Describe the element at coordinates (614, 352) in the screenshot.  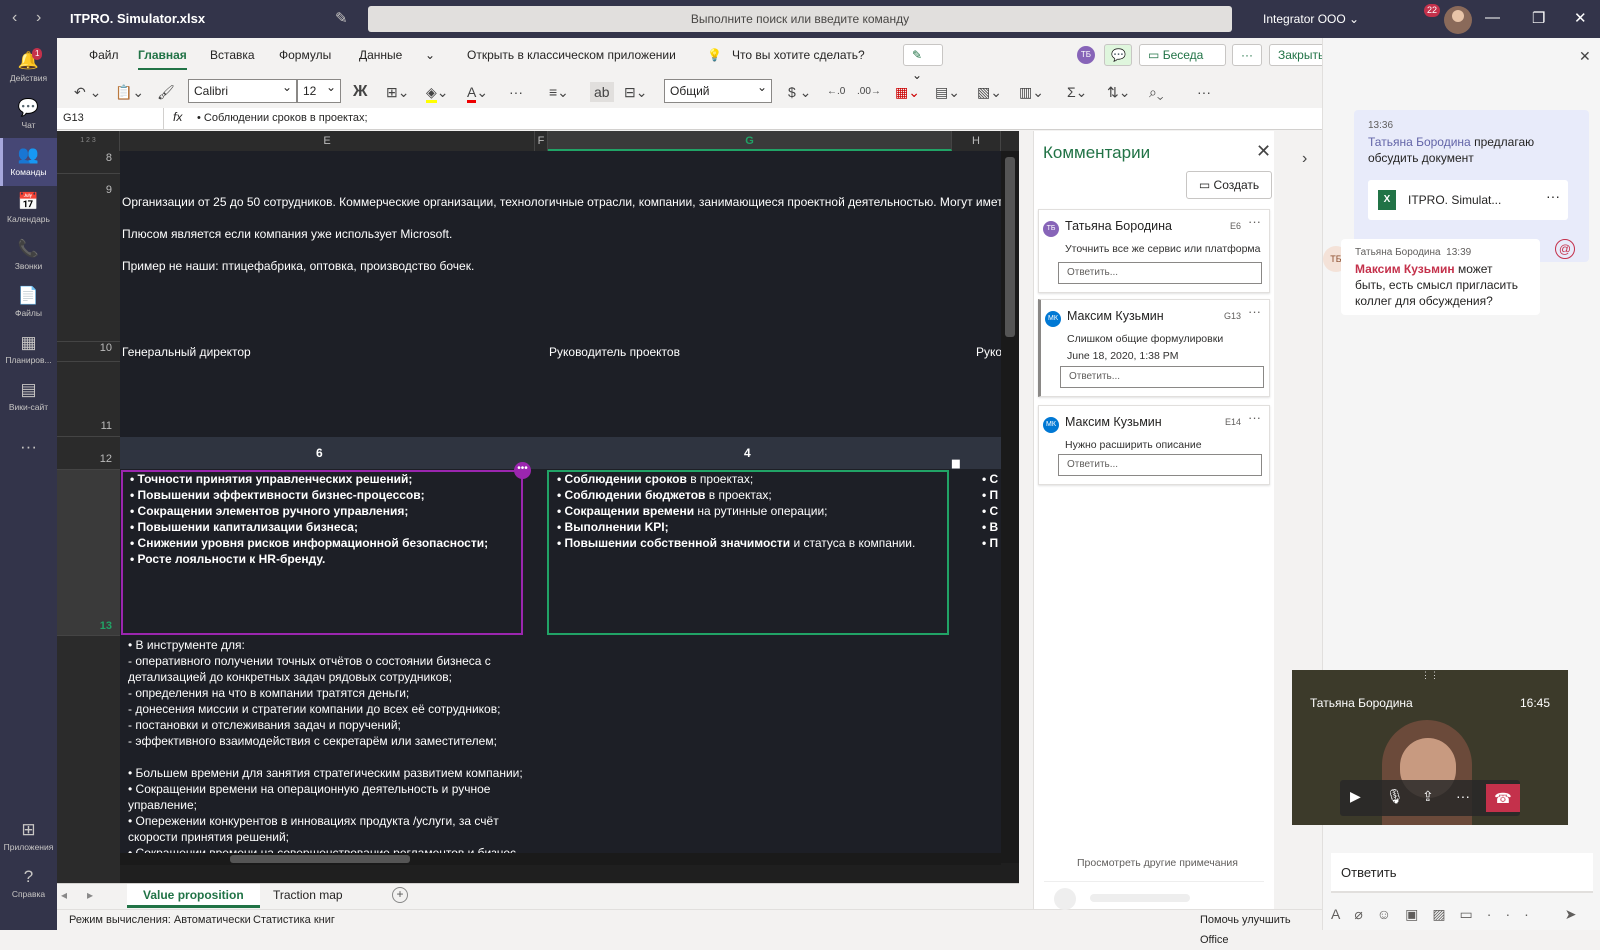
I see `cell-g10: Руководитель проектов` at that location.